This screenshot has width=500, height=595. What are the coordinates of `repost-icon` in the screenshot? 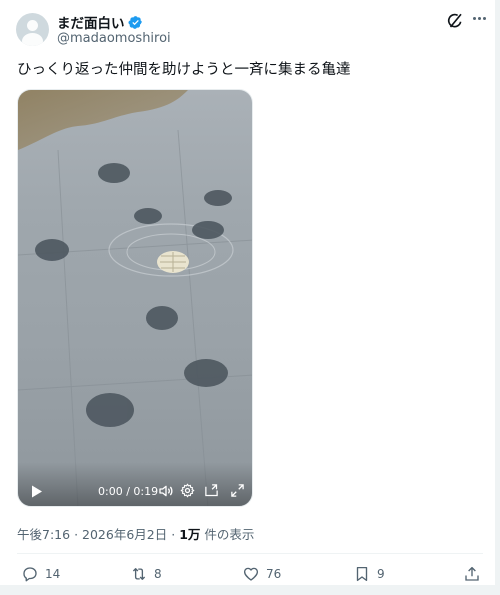 It's located at (139, 574).